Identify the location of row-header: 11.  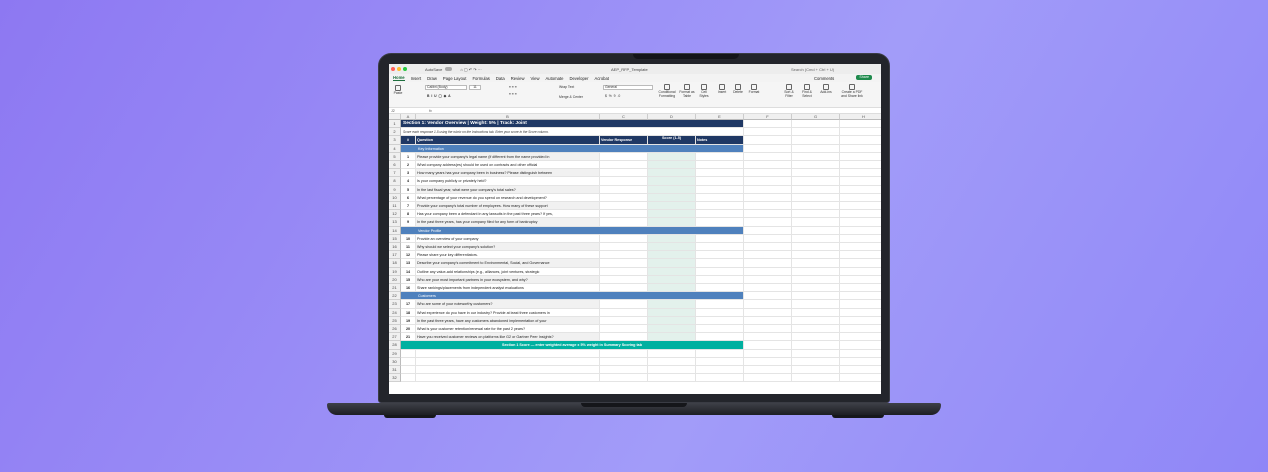
(395, 206).